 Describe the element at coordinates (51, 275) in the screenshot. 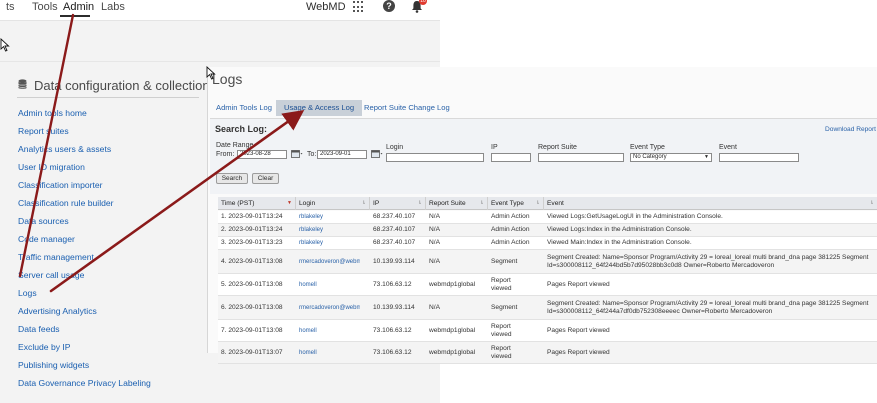

I see `sidebar-link-server-call-usage: Server call usage` at that location.